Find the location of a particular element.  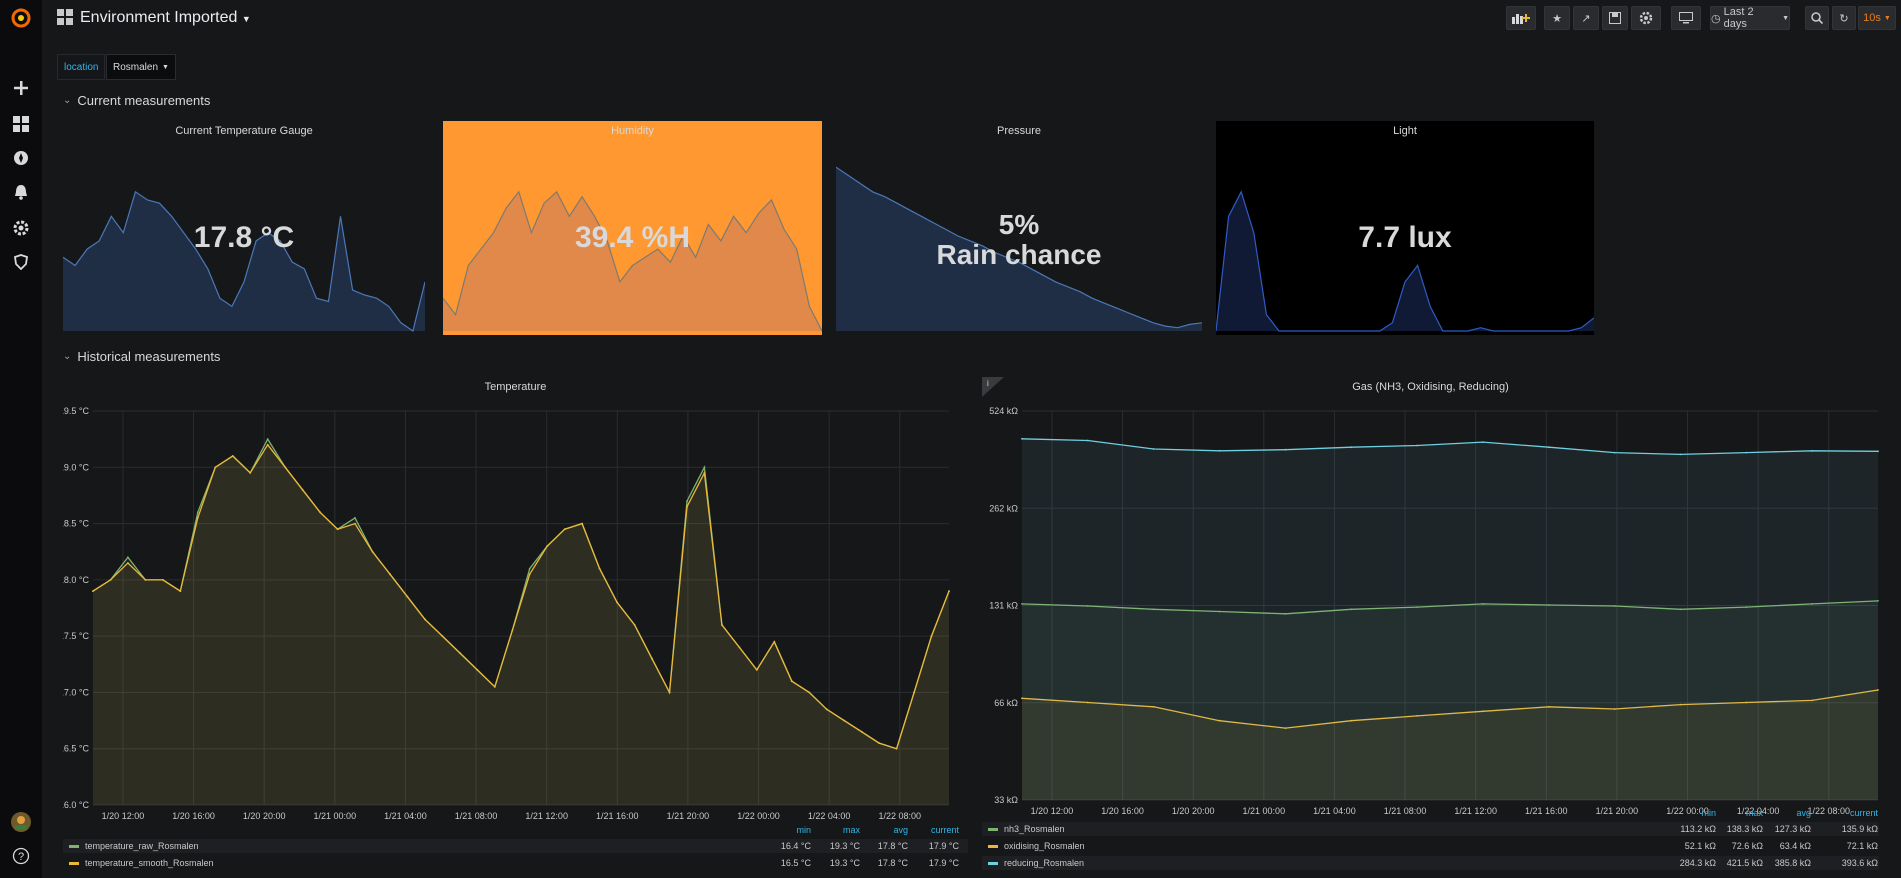

legend-series-name: reducing_Rosmalen is located at coordinates (1044, 863).